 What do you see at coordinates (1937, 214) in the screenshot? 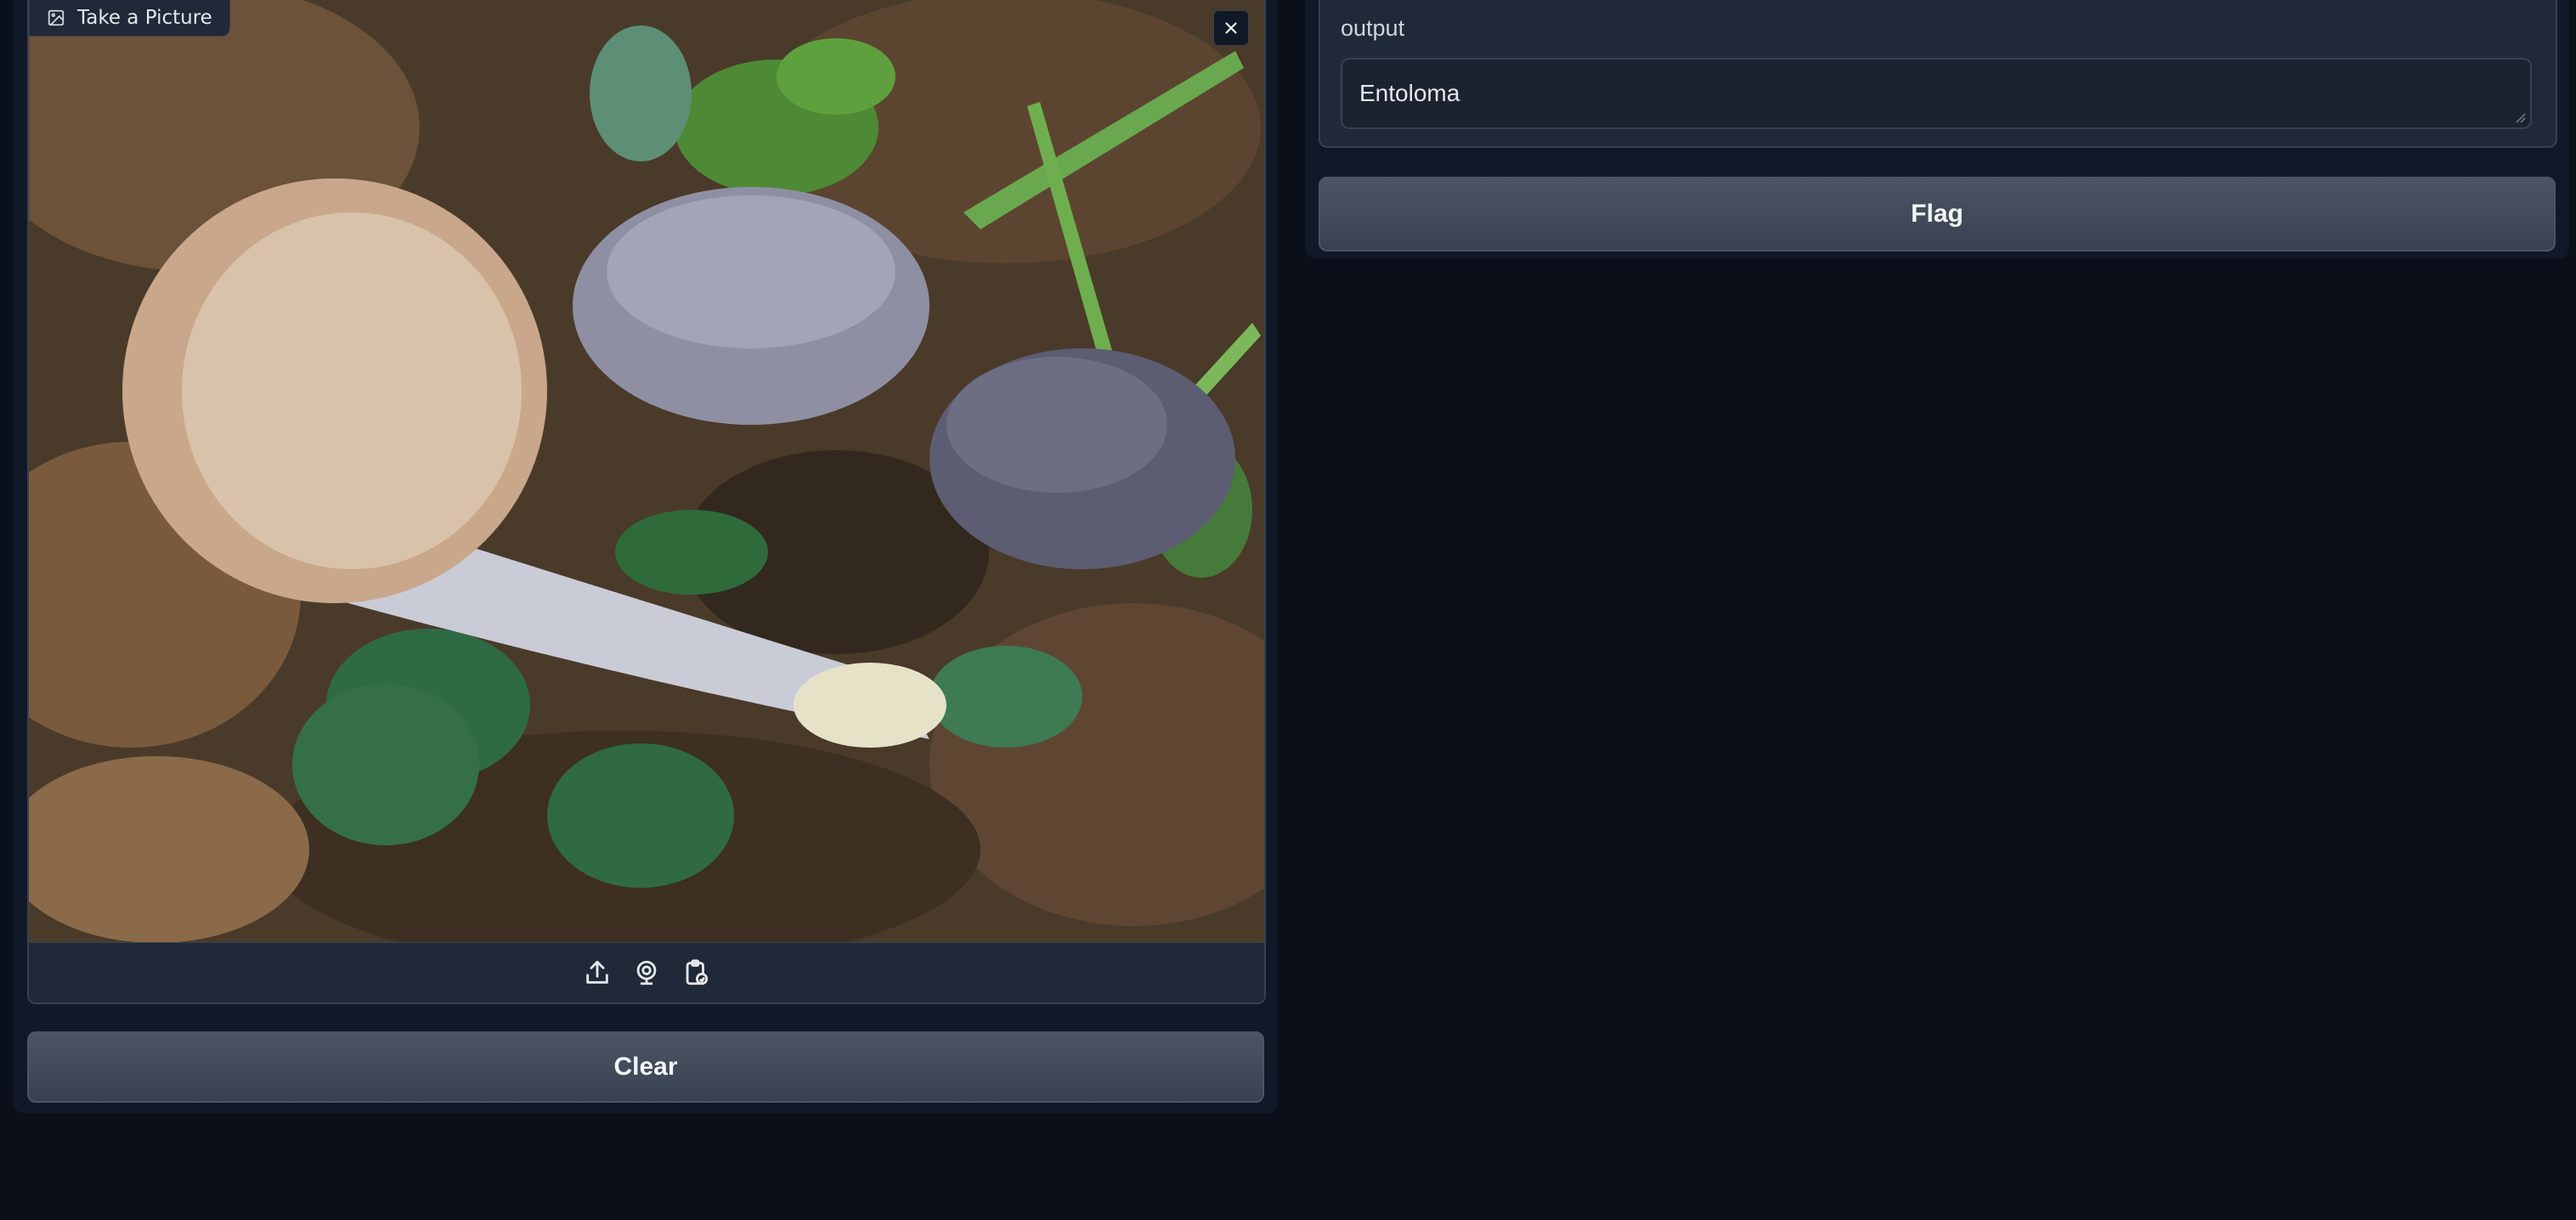
I see `flag-button: Flag` at bounding box center [1937, 214].